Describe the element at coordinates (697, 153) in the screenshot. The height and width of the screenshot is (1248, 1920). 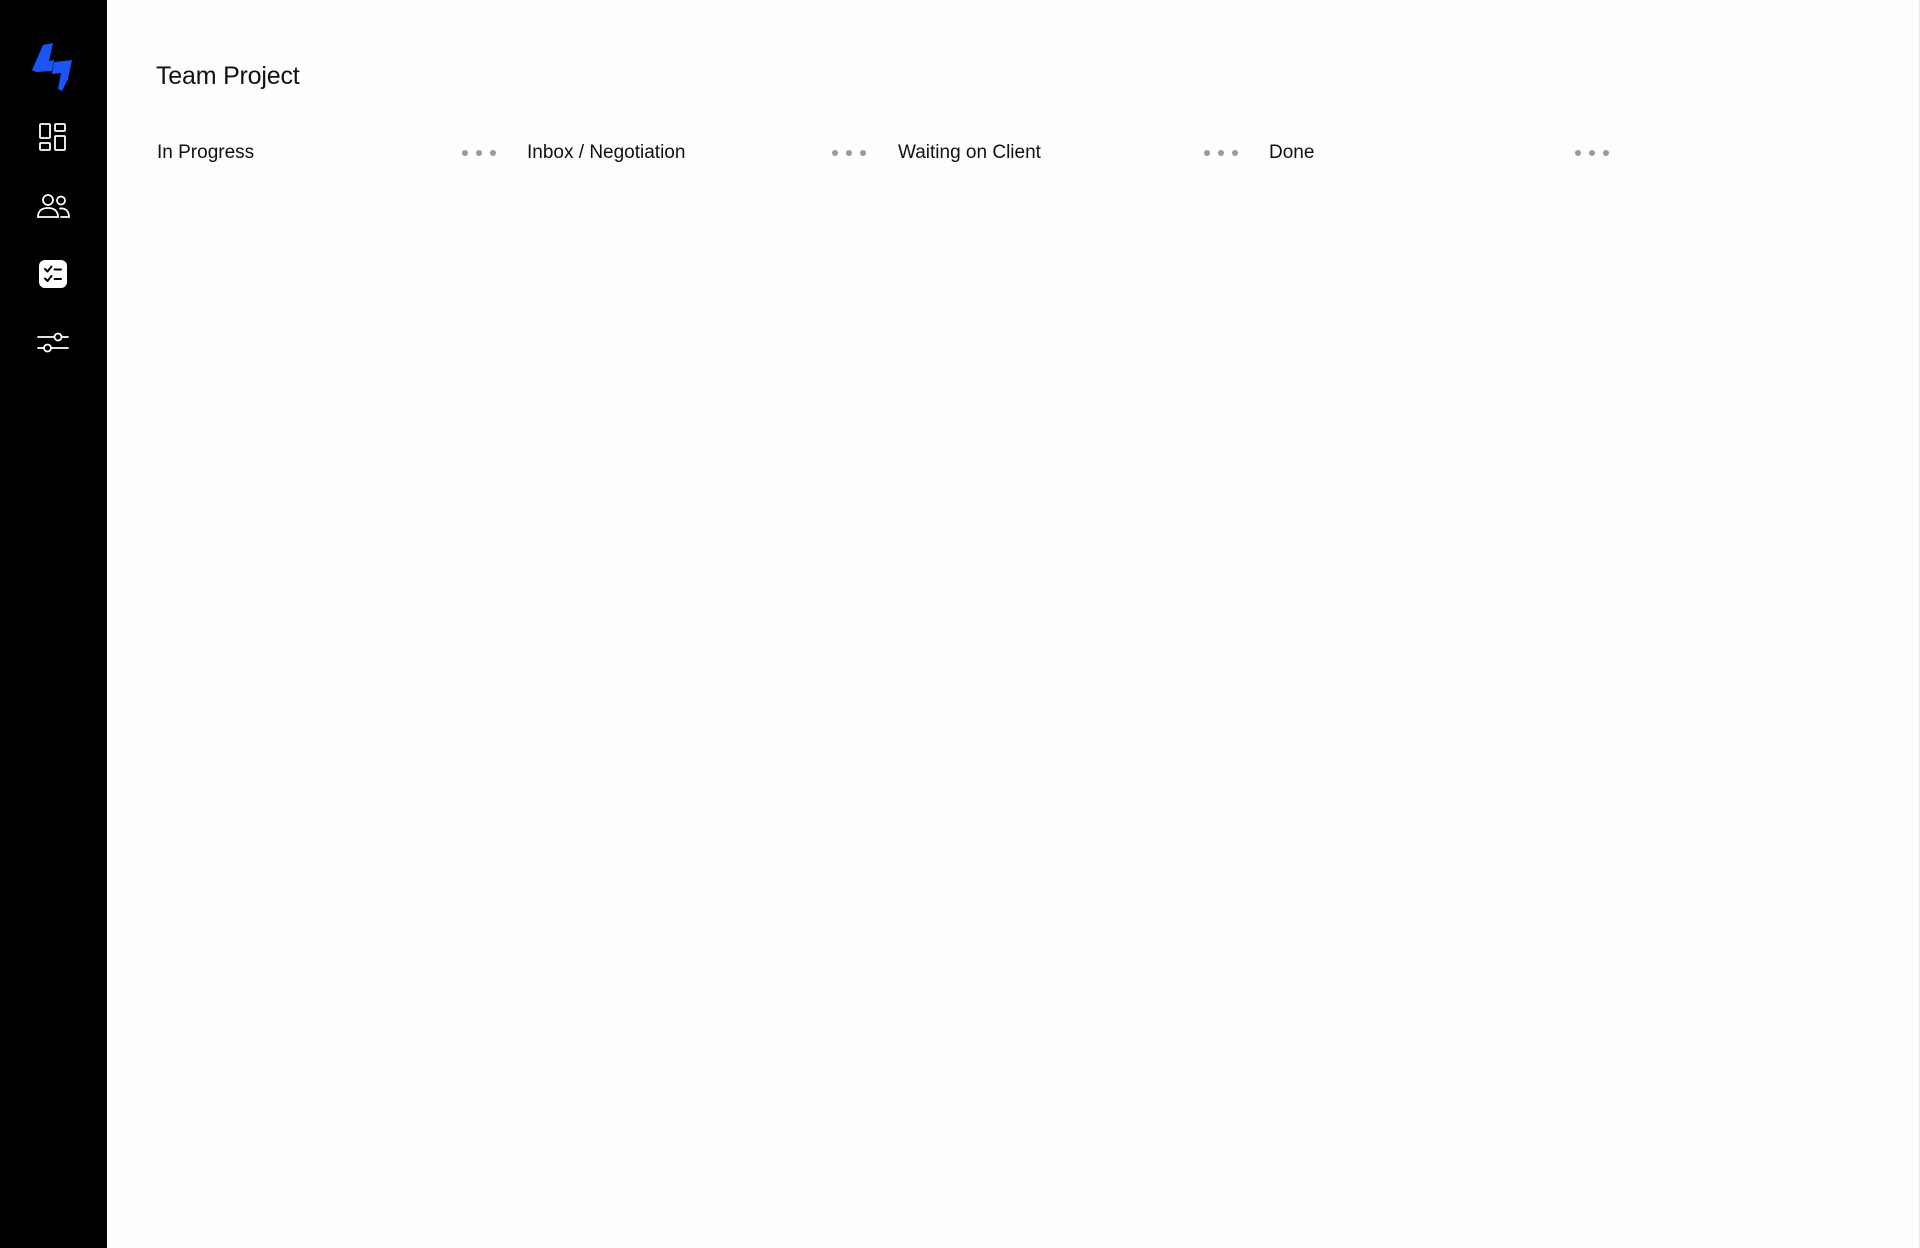
I see `column-header-inbox-negotiation: Inbox / Negotiation` at that location.